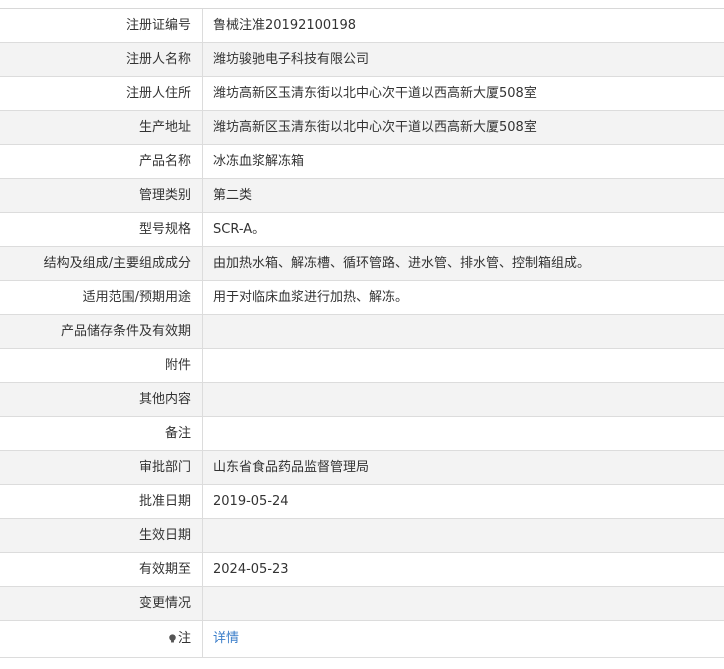  Describe the element at coordinates (259, 161) in the screenshot. I see `field-value: 冰冻血浆解冻箱` at that location.